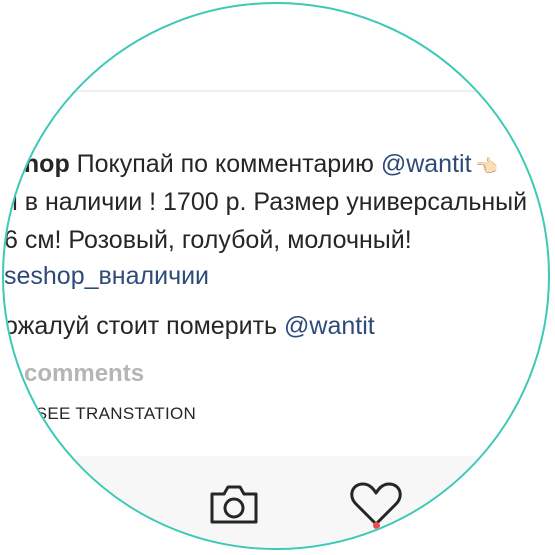  What do you see at coordinates (426, 164) in the screenshot?
I see `caption-mention: @wantit` at bounding box center [426, 164].